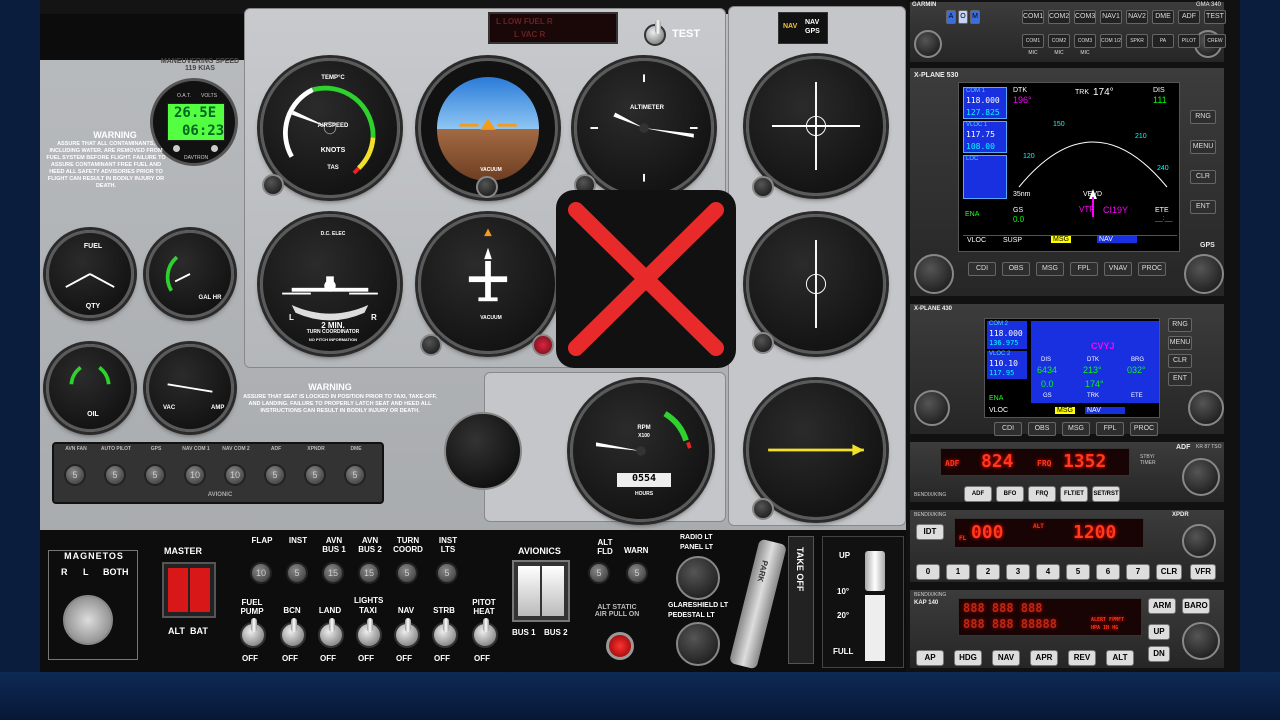 This screenshot has width=1280, height=720. What do you see at coordinates (934, 274) in the screenshot?
I see `gps530-com-vloc-knob` at bounding box center [934, 274].